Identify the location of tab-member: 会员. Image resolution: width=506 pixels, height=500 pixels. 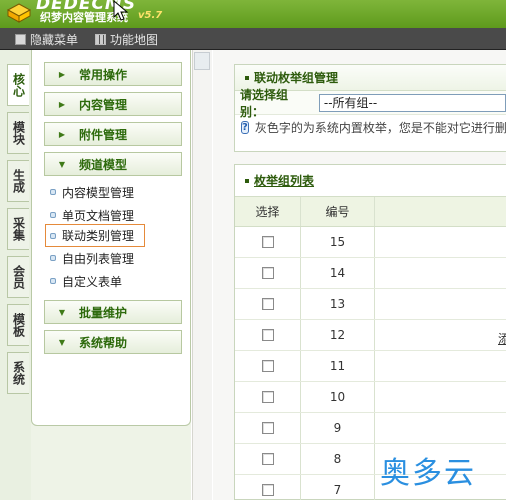
(18, 277).